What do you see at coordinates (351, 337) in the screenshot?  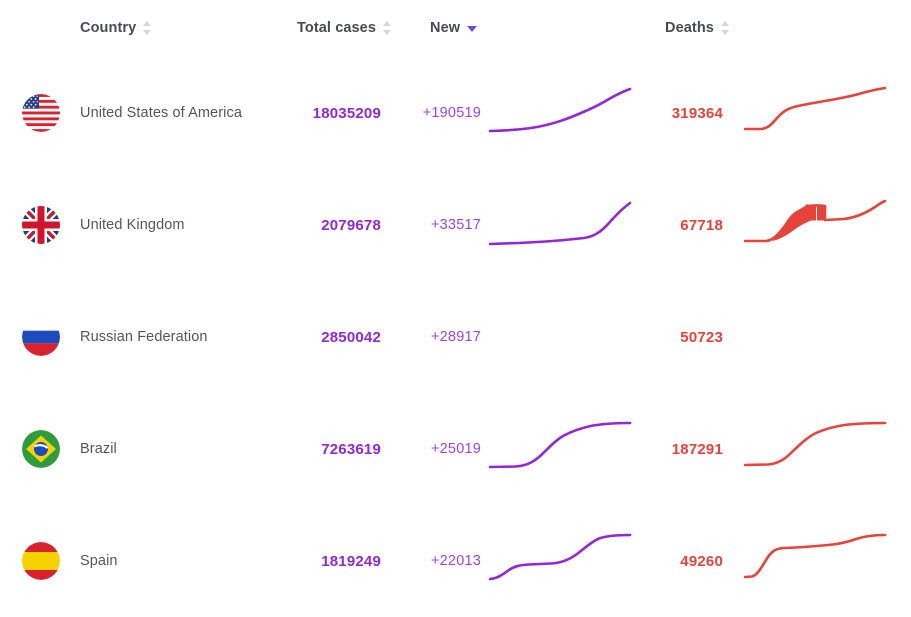 I see `total-cases-value: 2850042` at bounding box center [351, 337].